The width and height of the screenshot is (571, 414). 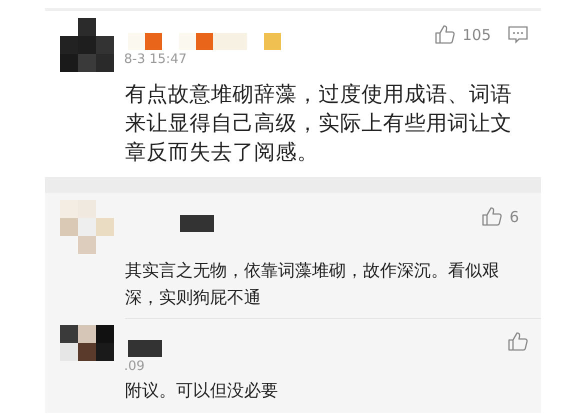 I want to click on comment-text: 其实言之无物，依靠词藻堆砌，故作深沉。看似艰深，实则狗屁不通, so click(x=312, y=285).